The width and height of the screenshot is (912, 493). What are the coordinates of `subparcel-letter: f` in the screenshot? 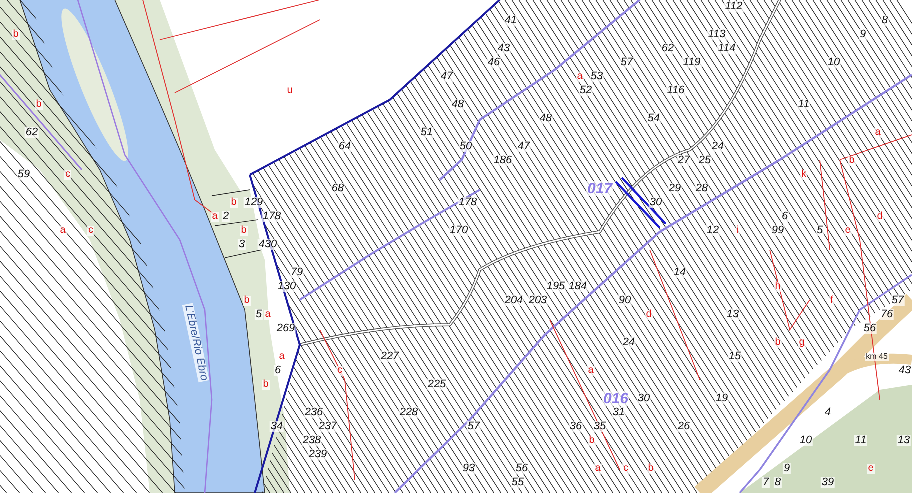 It's located at (832, 301).